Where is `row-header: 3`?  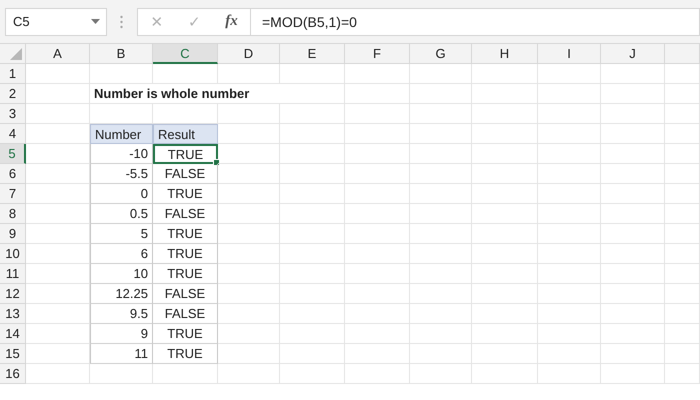 row-header: 3 is located at coordinates (13, 114).